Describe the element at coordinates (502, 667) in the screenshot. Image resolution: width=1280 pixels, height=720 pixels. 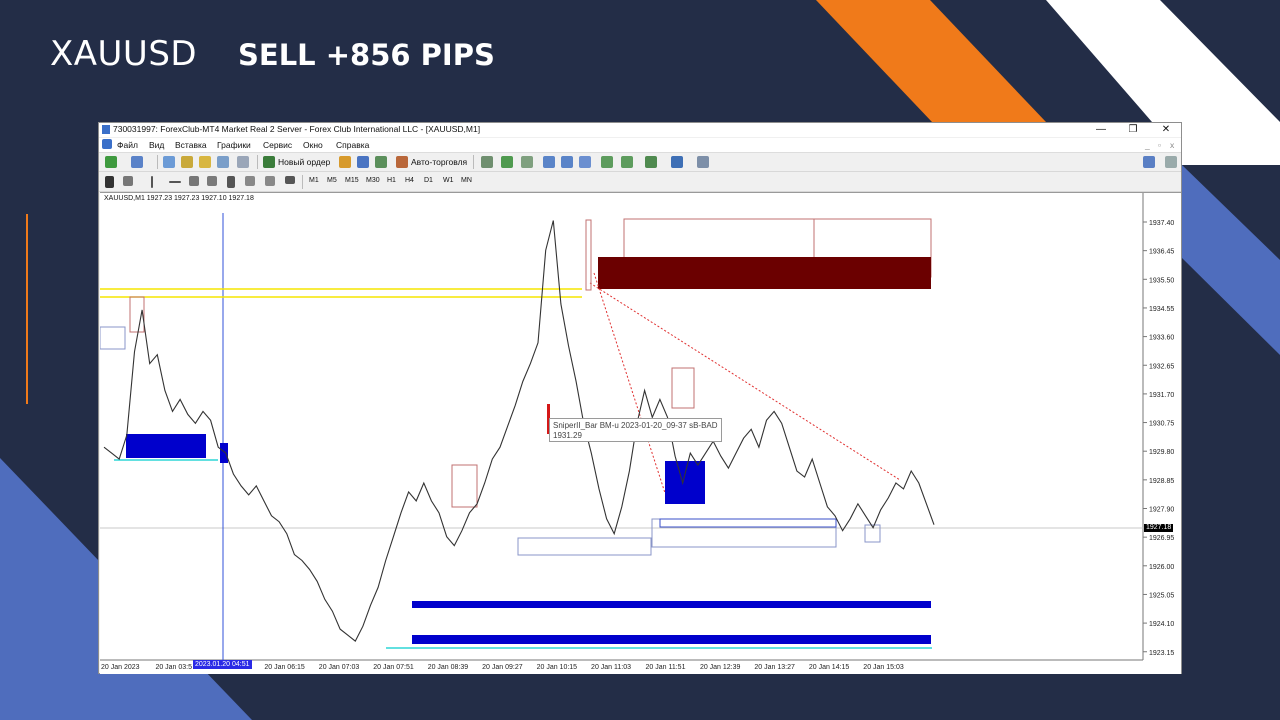
I see `time-tick-label: 20 Jan 09:27` at that location.